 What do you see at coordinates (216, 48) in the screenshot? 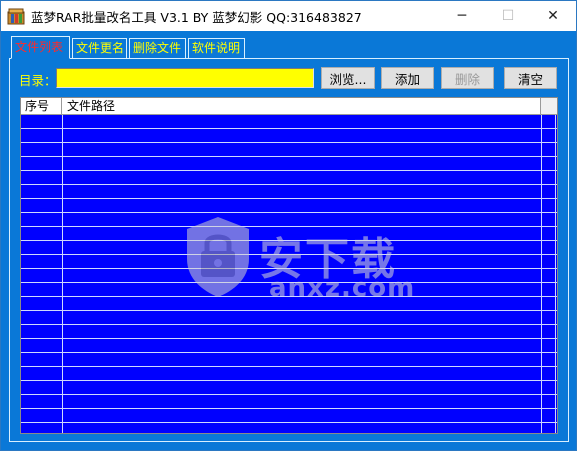
I see `tab-about: 软件说明` at bounding box center [216, 48].